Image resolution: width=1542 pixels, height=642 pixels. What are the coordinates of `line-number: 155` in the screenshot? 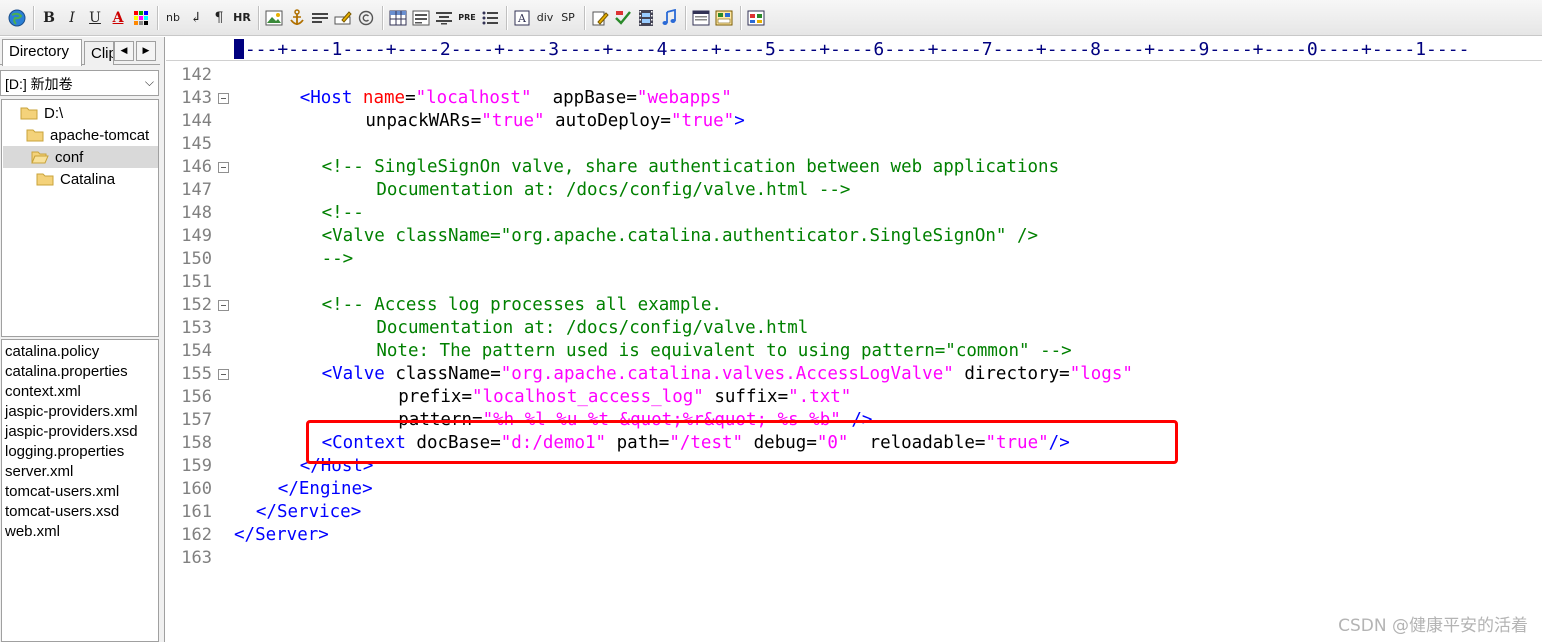 It's located at (196, 374).